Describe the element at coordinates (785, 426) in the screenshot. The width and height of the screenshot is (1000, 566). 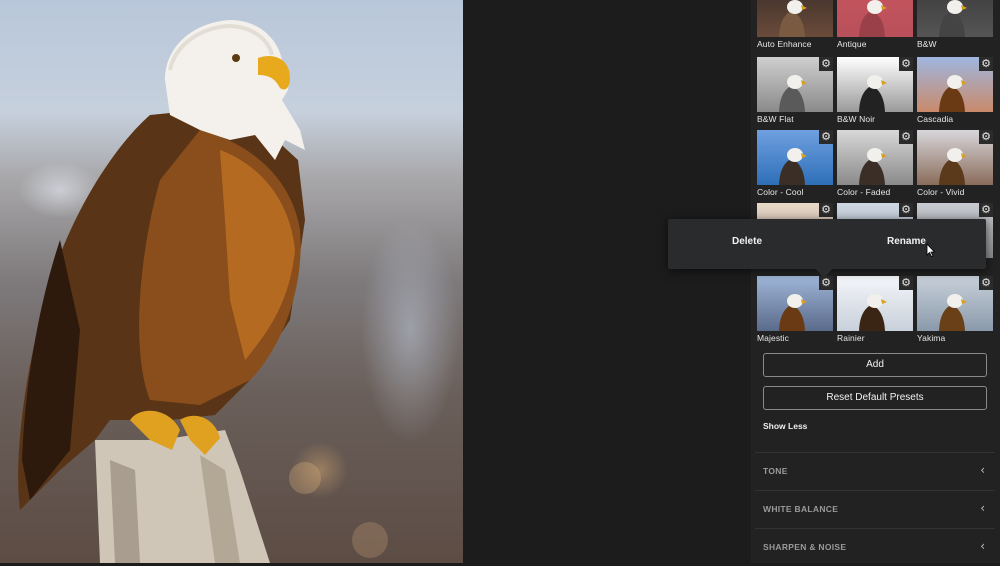
I see `show-less-link: Show Less` at that location.